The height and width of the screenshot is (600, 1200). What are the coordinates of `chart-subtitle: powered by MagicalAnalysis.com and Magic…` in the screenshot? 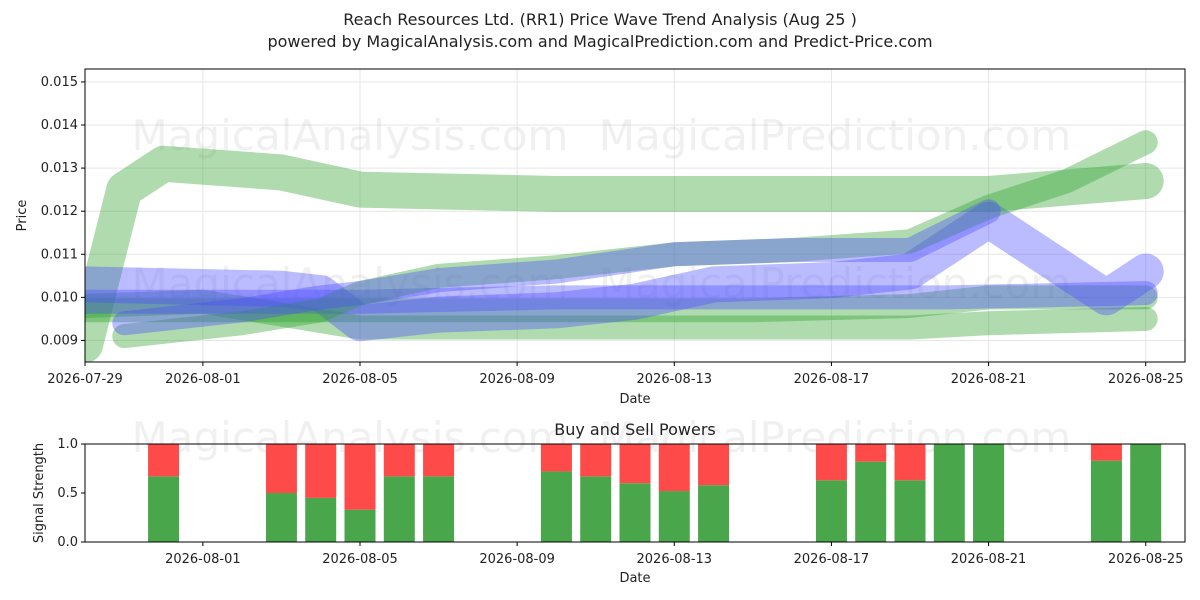 It's located at (599, 41).